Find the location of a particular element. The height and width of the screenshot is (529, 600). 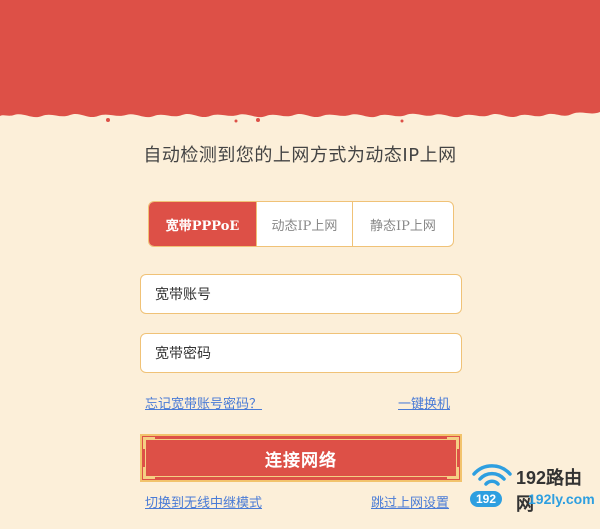

tab-pppoe: 宽带PPPoE is located at coordinates (202, 224).